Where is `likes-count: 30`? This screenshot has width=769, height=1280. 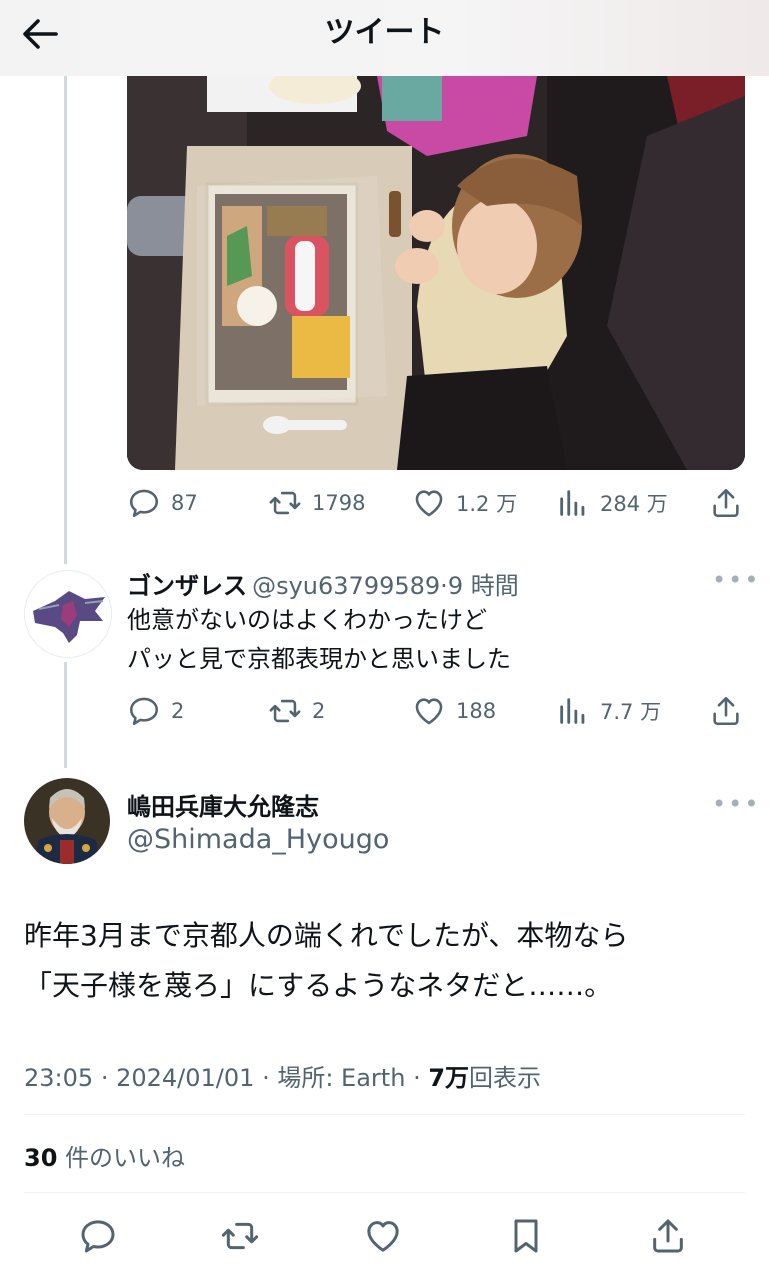 likes-count: 30 is located at coordinates (41, 1158).